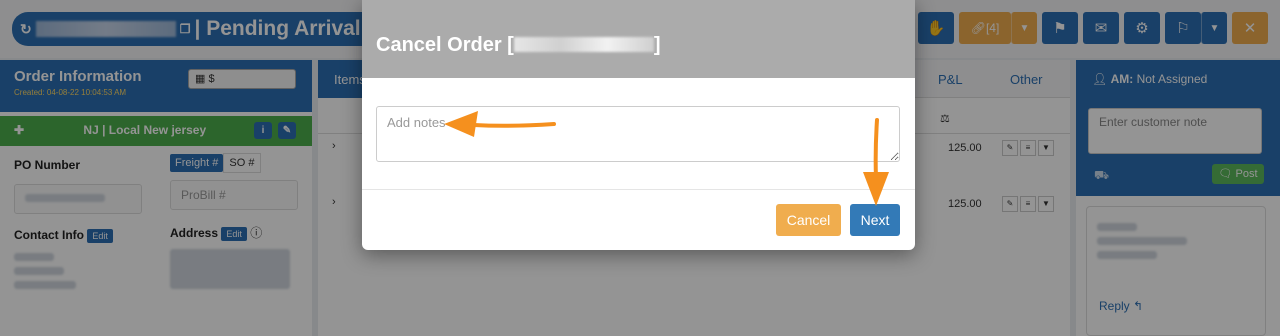 This screenshot has height=336, width=1280. I want to click on annotation-arrow-next, so click(876, 162).